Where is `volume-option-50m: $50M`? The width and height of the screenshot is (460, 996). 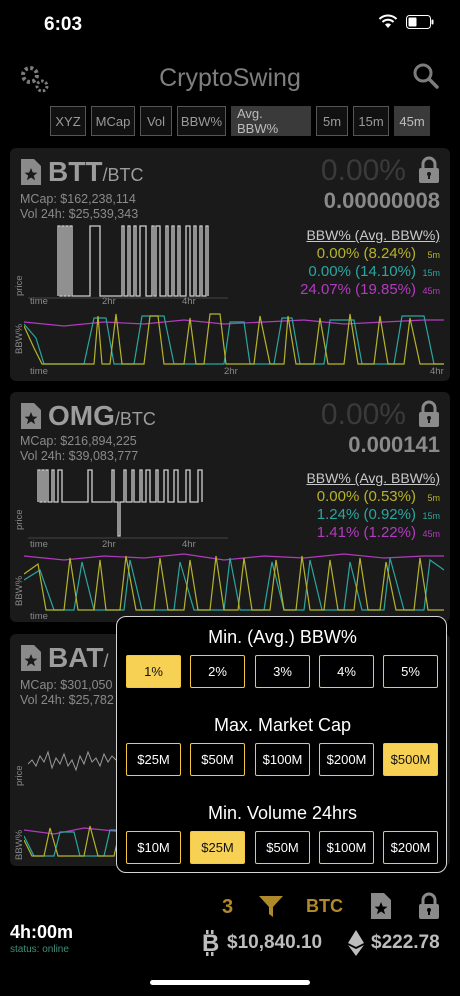
volume-option-50m: $50M is located at coordinates (282, 847).